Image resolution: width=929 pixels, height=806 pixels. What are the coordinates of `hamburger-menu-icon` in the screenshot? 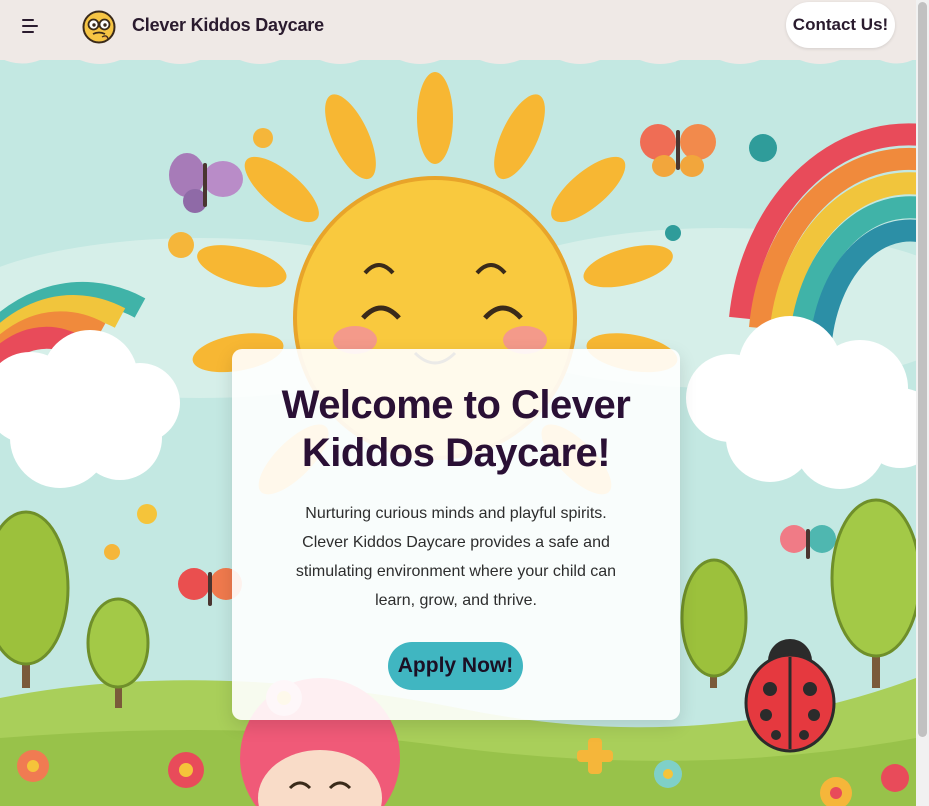 It's located at (31, 26).